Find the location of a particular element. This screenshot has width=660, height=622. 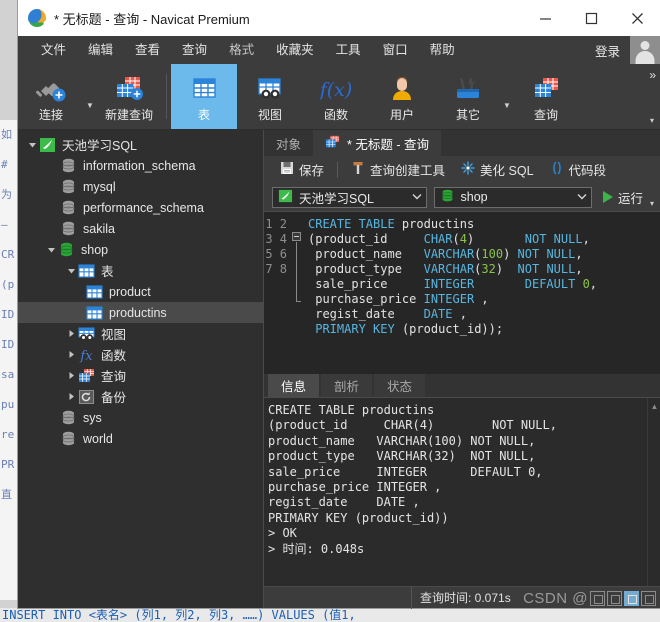

tab-objects: 对象 is located at coordinates (288, 143).